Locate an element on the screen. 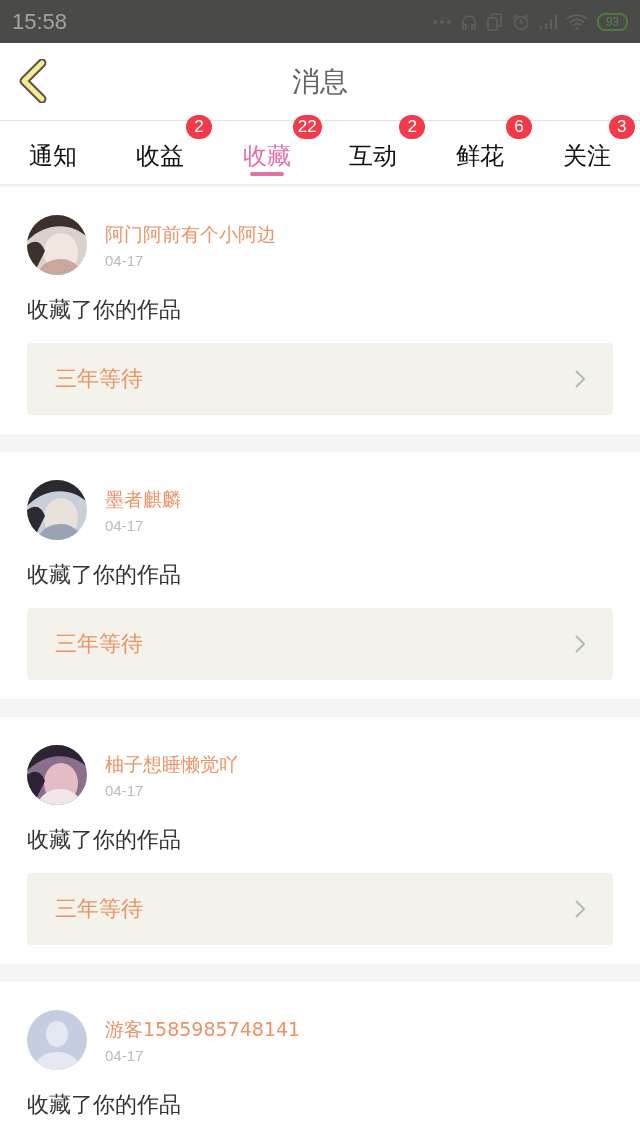 The height and width of the screenshot is (1138, 640). tab: 通知 is located at coordinates (53, 155).